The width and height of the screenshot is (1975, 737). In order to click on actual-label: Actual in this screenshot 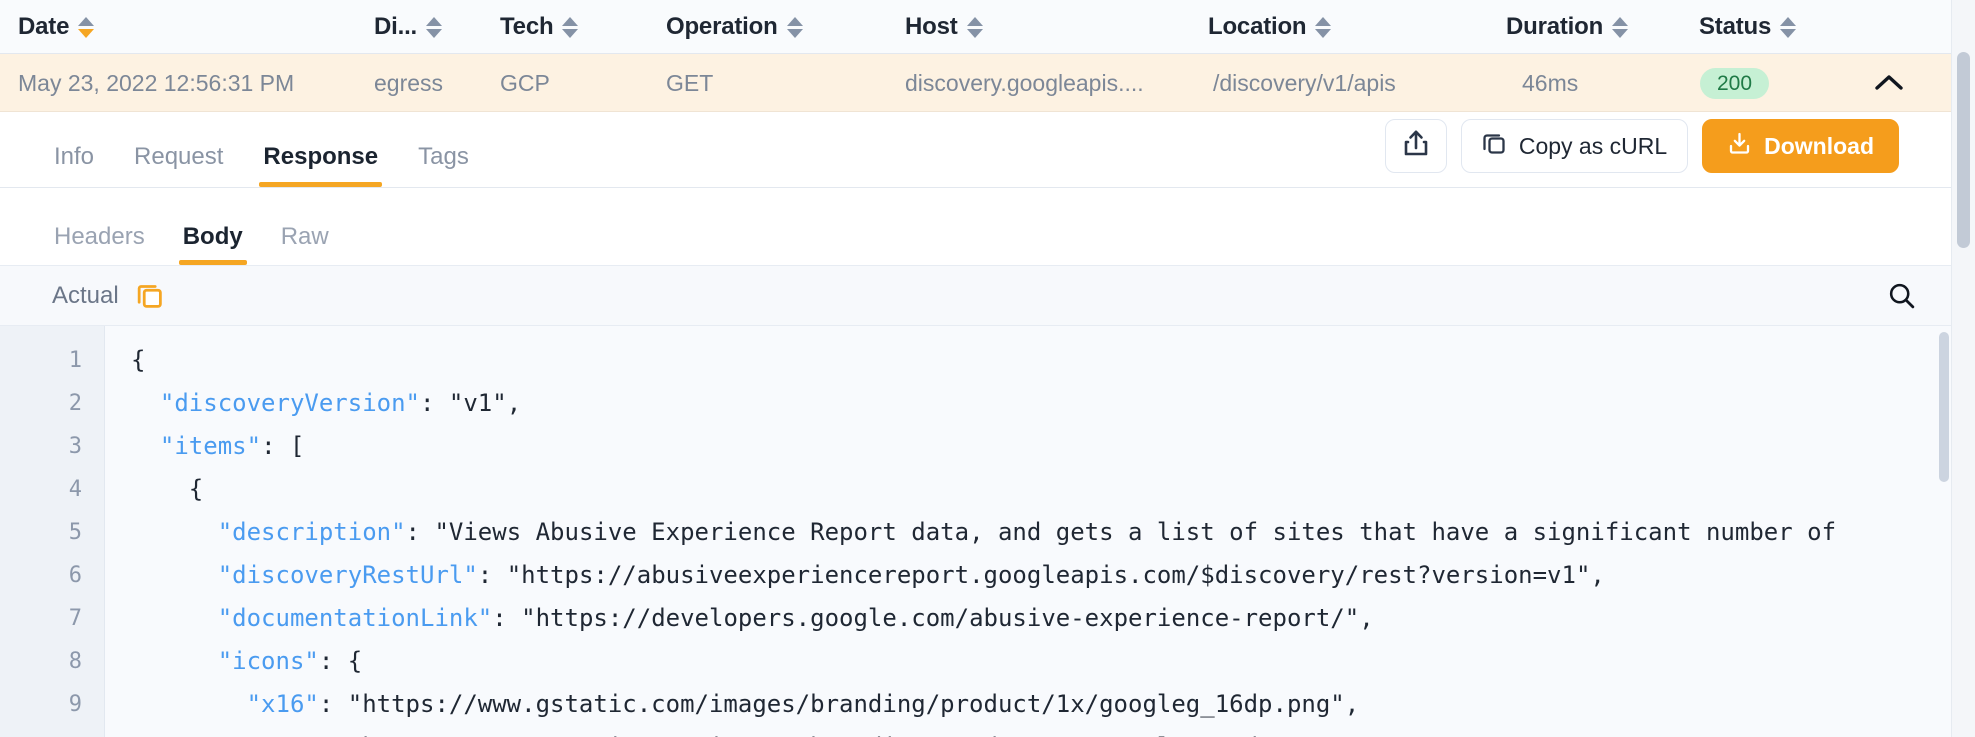, I will do `click(85, 295)`.